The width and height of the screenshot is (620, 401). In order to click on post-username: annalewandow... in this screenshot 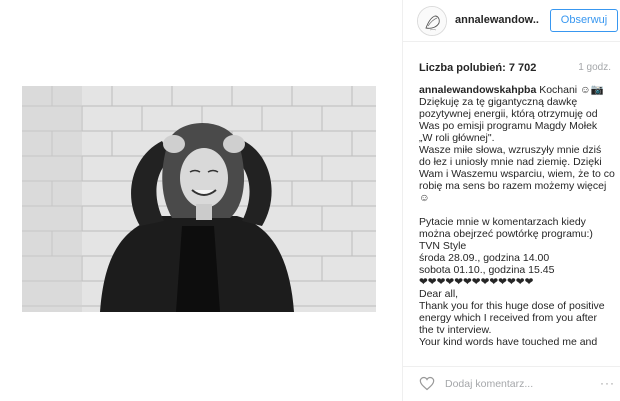, I will do `click(497, 20)`.